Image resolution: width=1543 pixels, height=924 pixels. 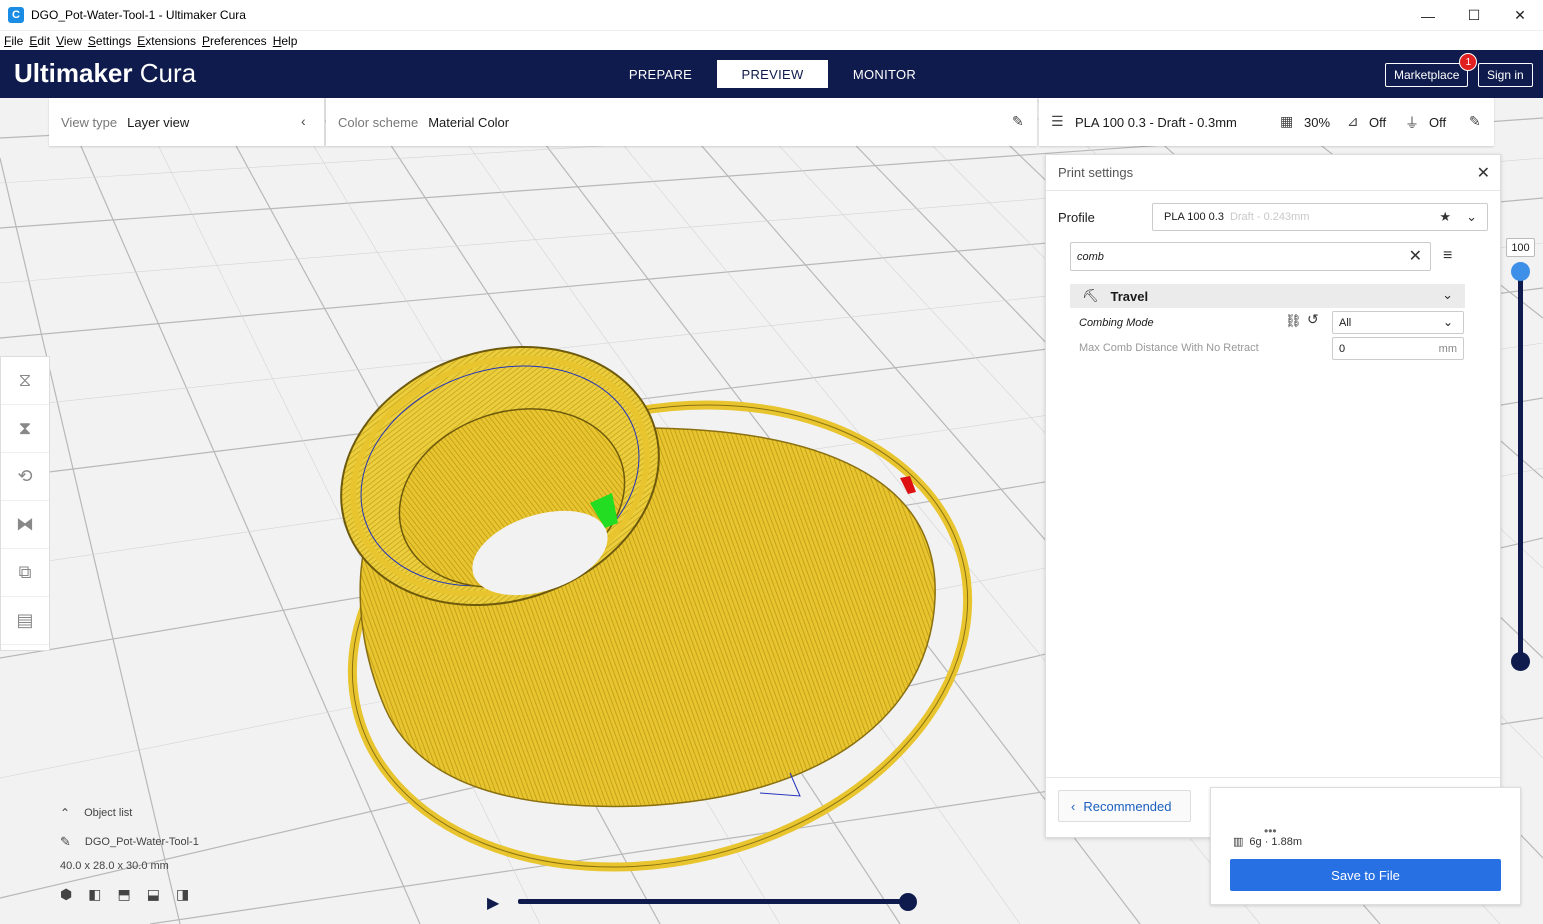 I want to click on travel-icon: ⛏, so click(x=1090, y=295).